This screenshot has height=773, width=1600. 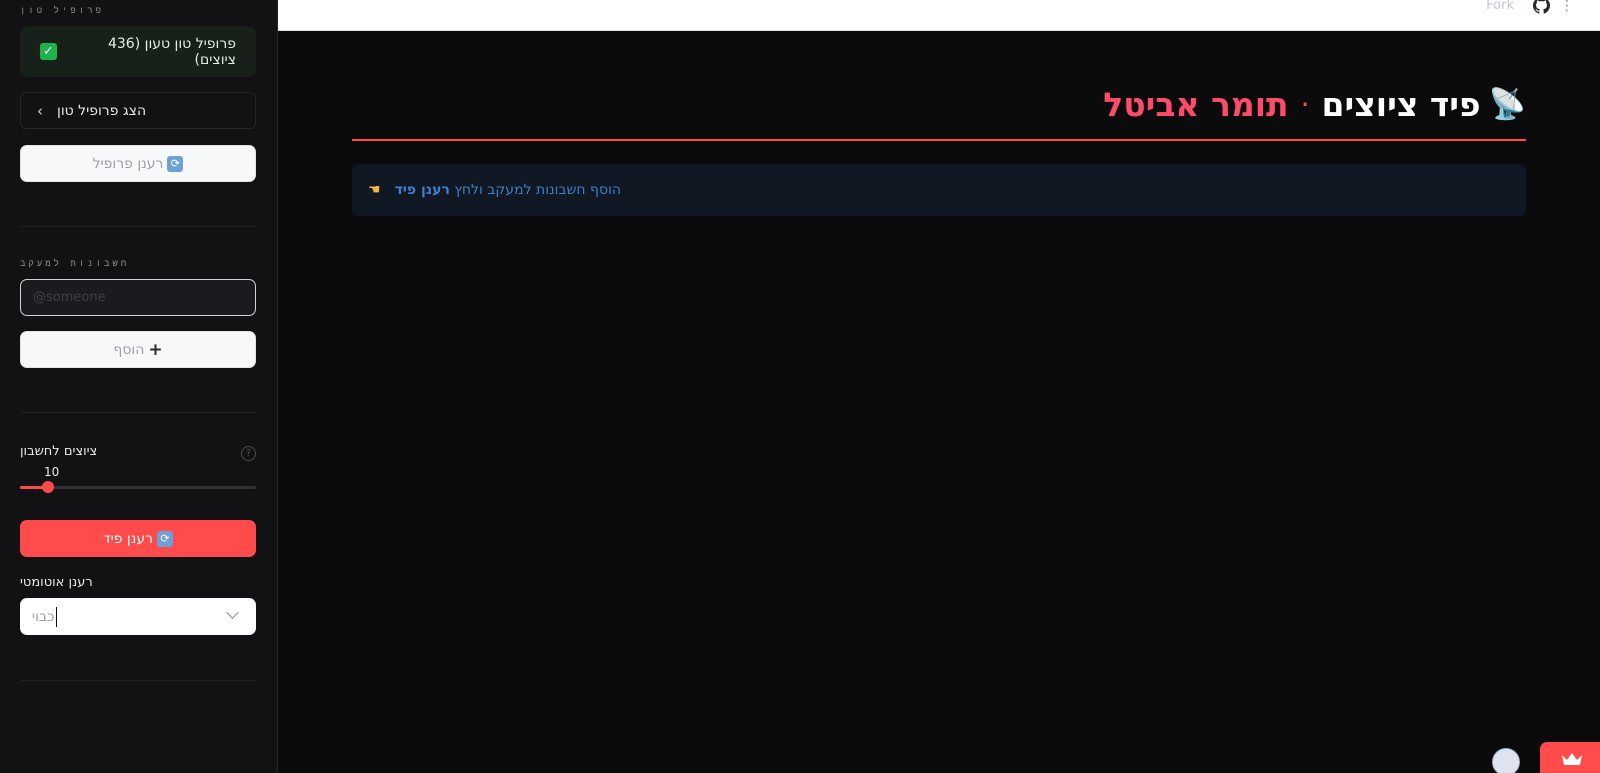 I want to click on info-bold: רענן פיד, so click(x=422, y=190).